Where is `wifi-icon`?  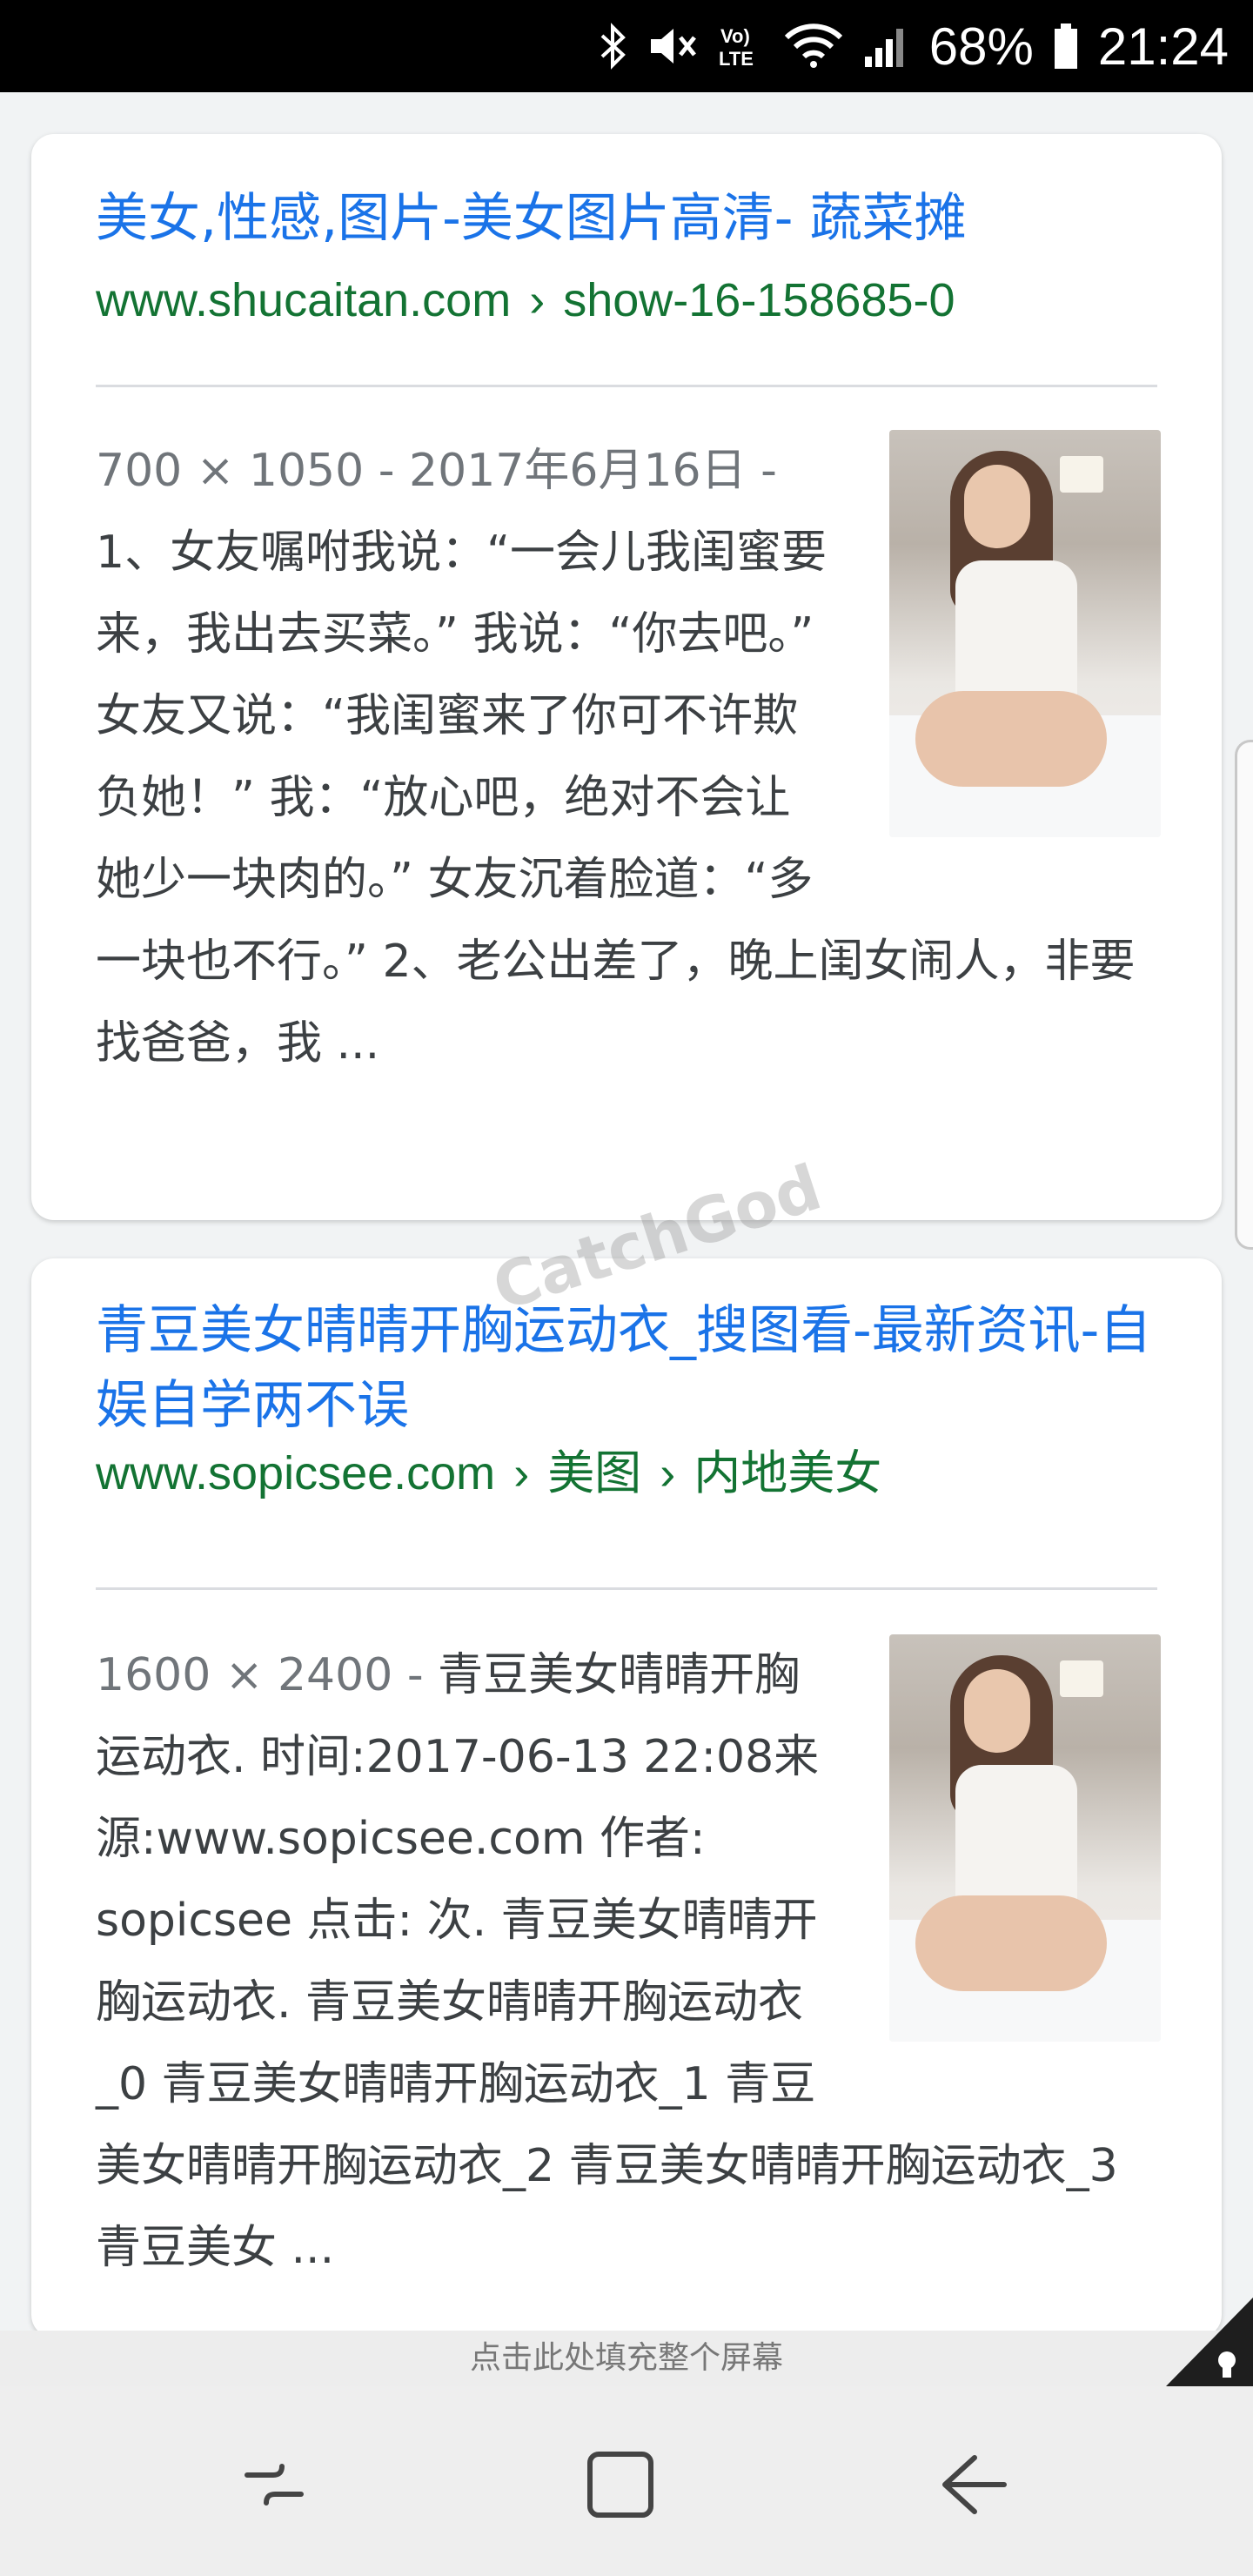 wifi-icon is located at coordinates (813, 46).